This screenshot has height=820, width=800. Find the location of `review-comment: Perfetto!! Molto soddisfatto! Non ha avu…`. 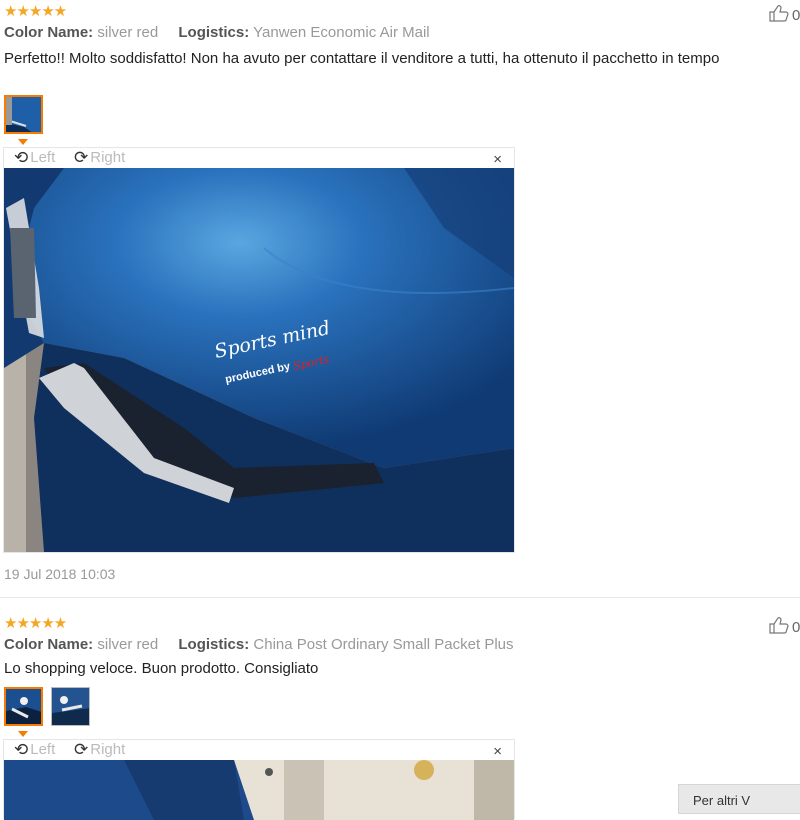

review-comment: Perfetto!! Molto soddisfatto! Non ha avu… is located at coordinates (362, 58).